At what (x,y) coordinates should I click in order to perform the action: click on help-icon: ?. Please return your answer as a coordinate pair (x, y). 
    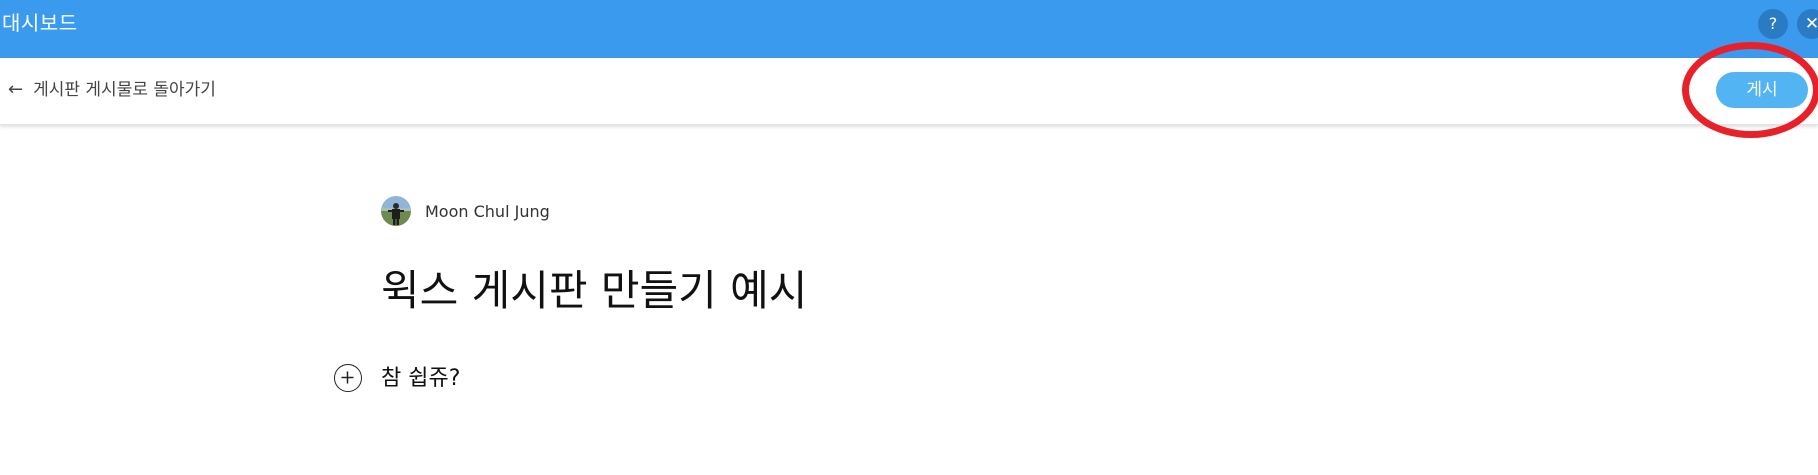
    Looking at the image, I should click on (1773, 23).